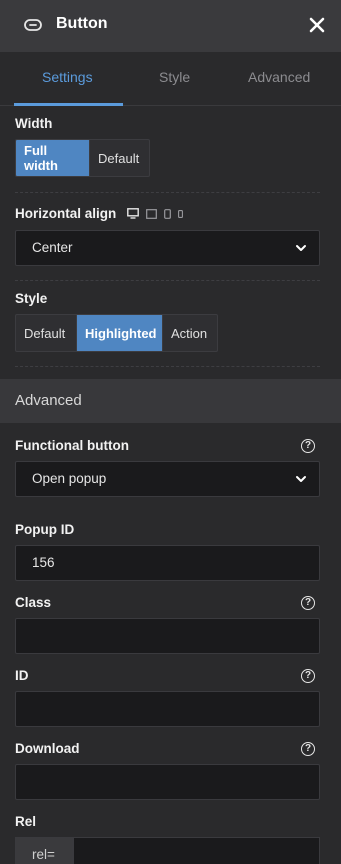 The image size is (341, 864). Describe the element at coordinates (44, 850) in the screenshot. I see `rel-prefix: rel=` at that location.